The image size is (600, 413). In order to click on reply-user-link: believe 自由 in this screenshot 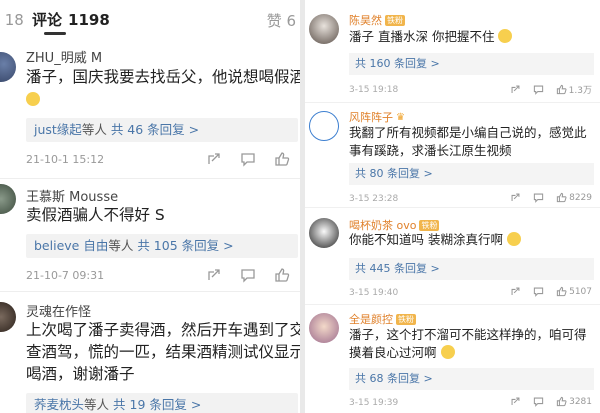, I will do `click(71, 245)`.